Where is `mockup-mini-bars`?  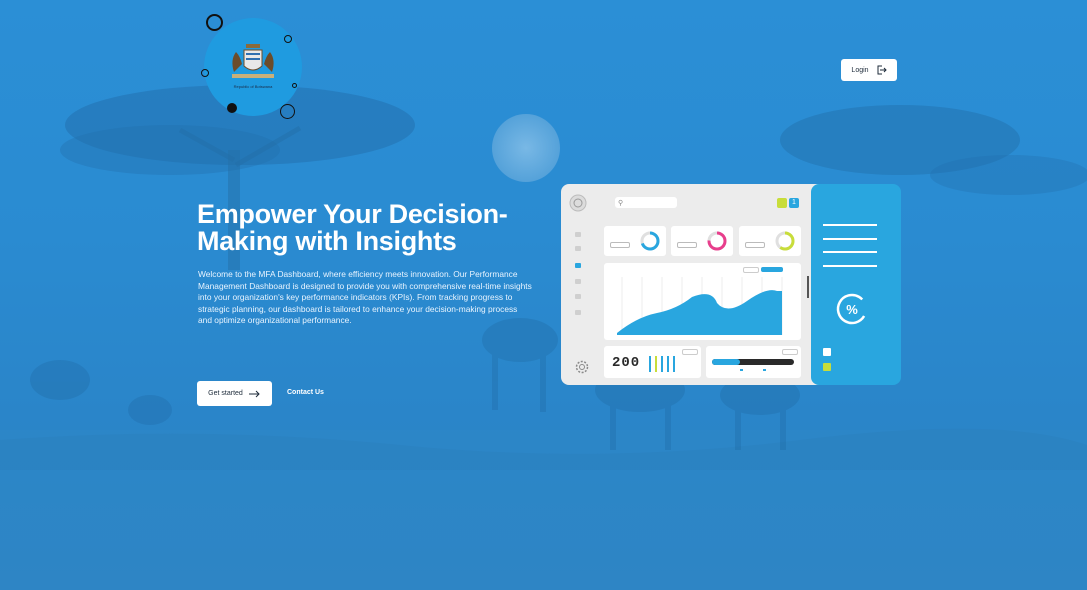 mockup-mini-bars is located at coordinates (662, 364).